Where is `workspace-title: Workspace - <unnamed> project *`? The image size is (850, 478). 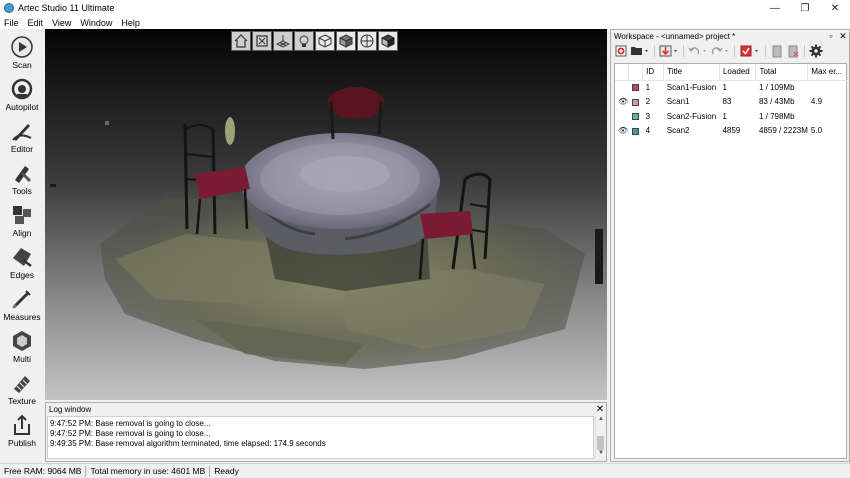
workspace-title: Workspace - <unnamed> project * is located at coordinates (675, 36).